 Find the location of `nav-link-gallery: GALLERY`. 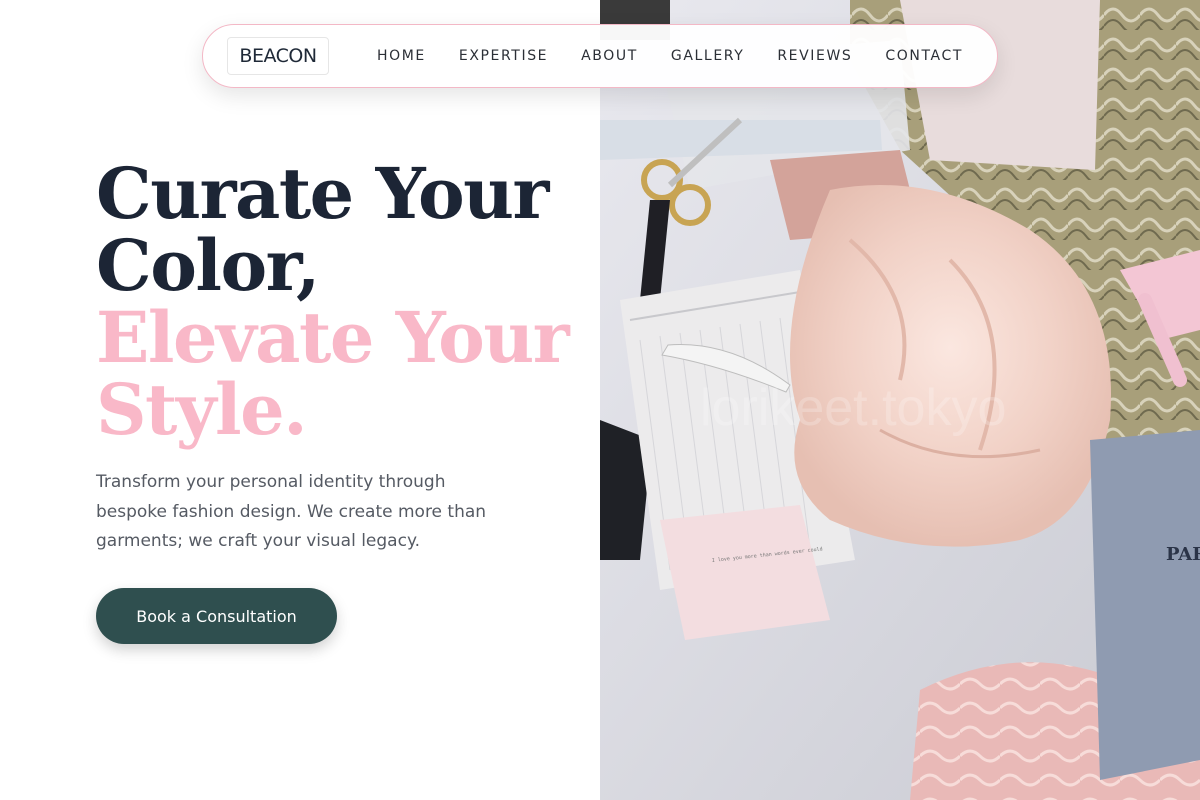

nav-link-gallery: GALLERY is located at coordinates (707, 56).